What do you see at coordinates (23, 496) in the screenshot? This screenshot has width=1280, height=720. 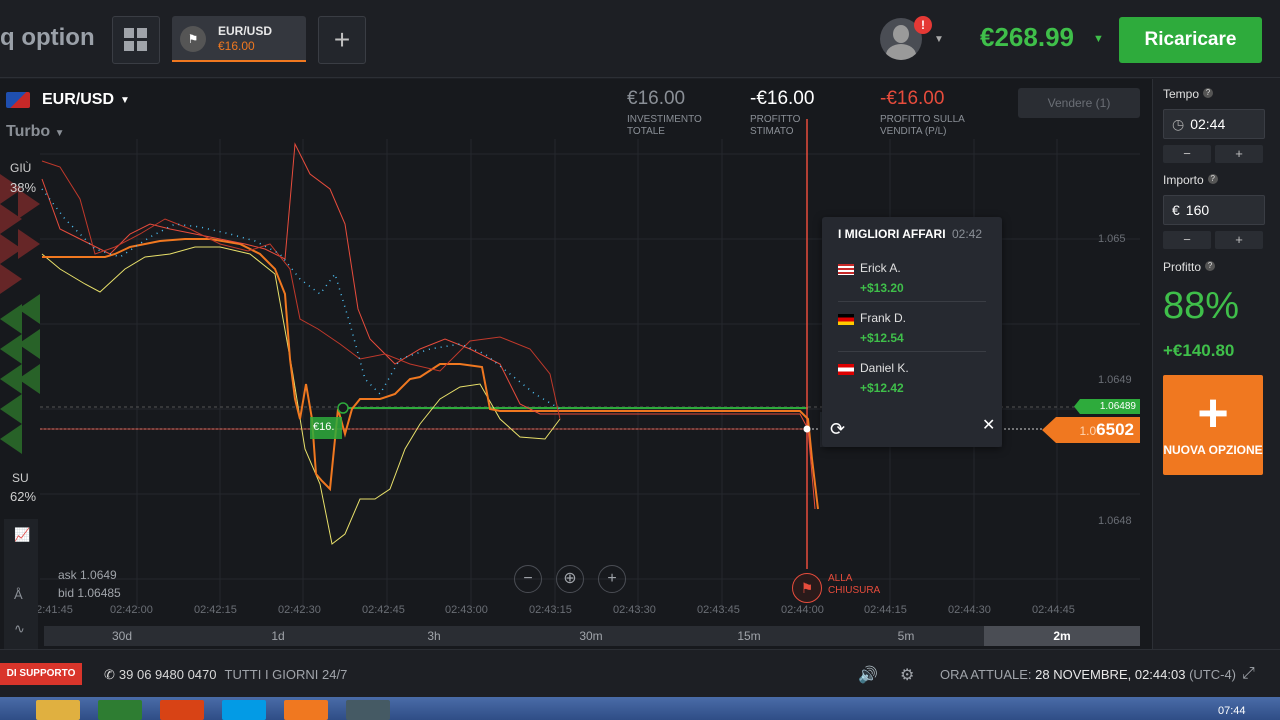 I see `up-percent: 62%` at bounding box center [23, 496].